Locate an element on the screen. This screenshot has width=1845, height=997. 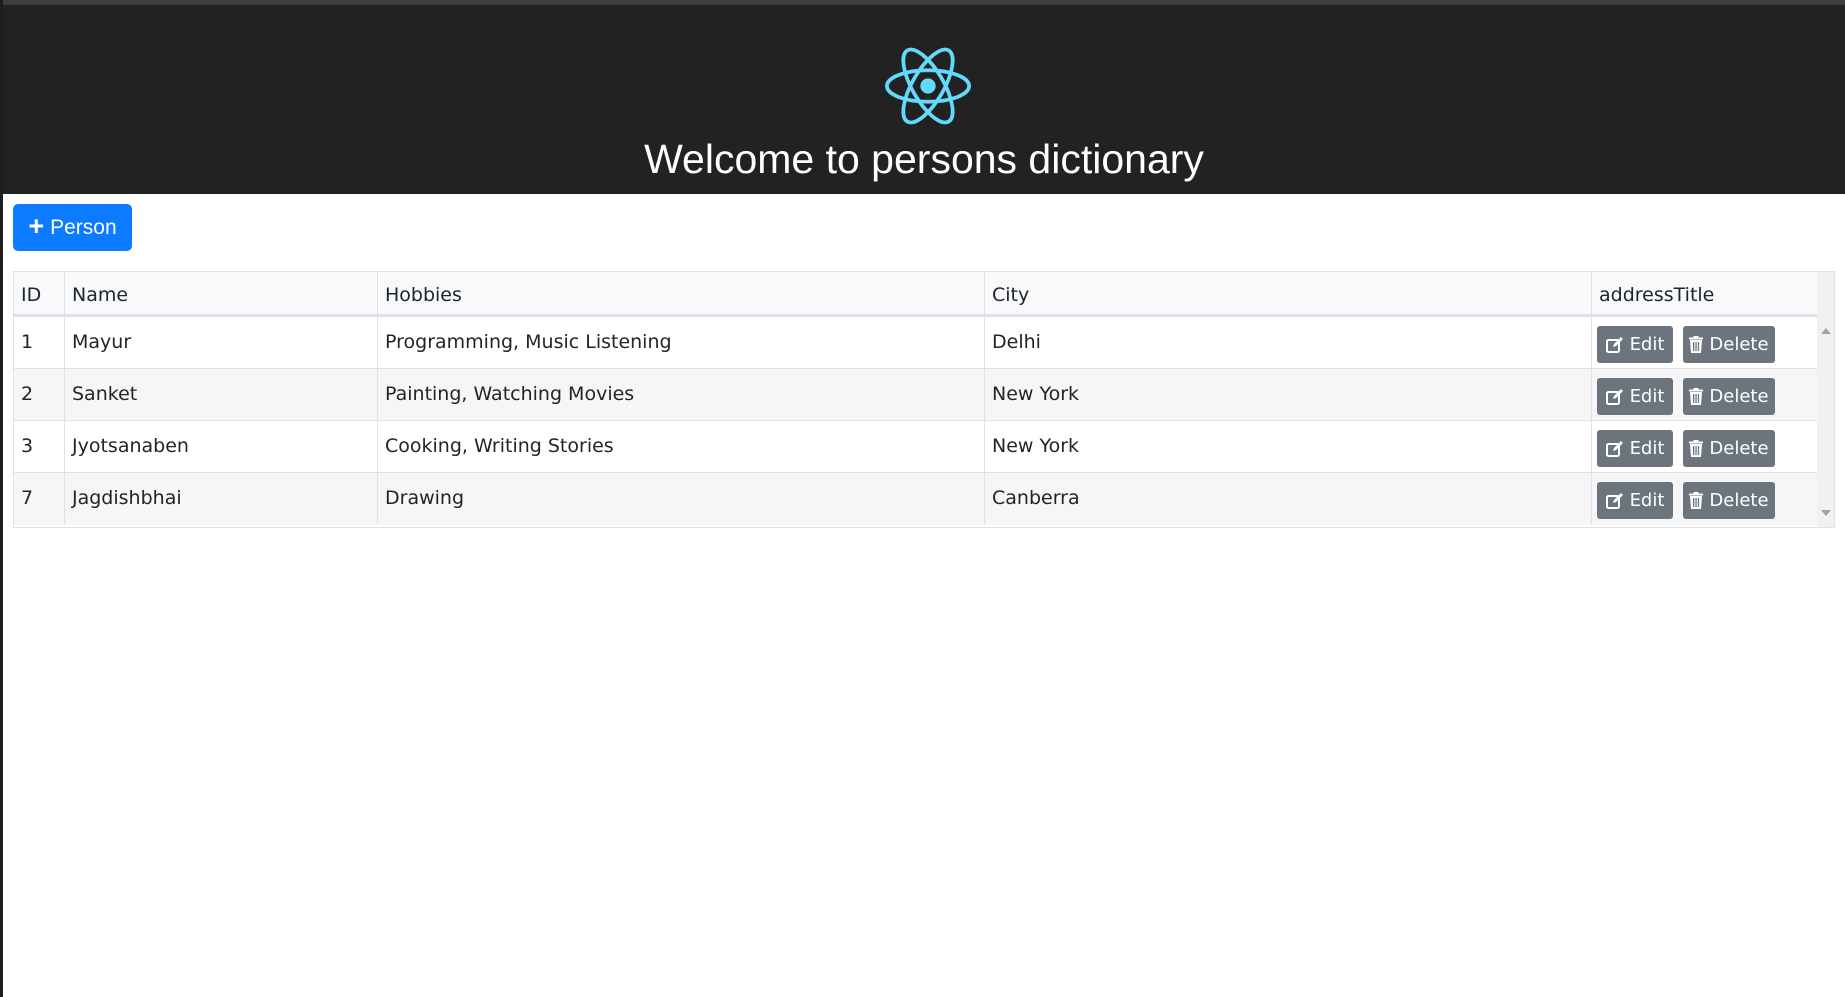
column-header-name: Name is located at coordinates (221, 293).